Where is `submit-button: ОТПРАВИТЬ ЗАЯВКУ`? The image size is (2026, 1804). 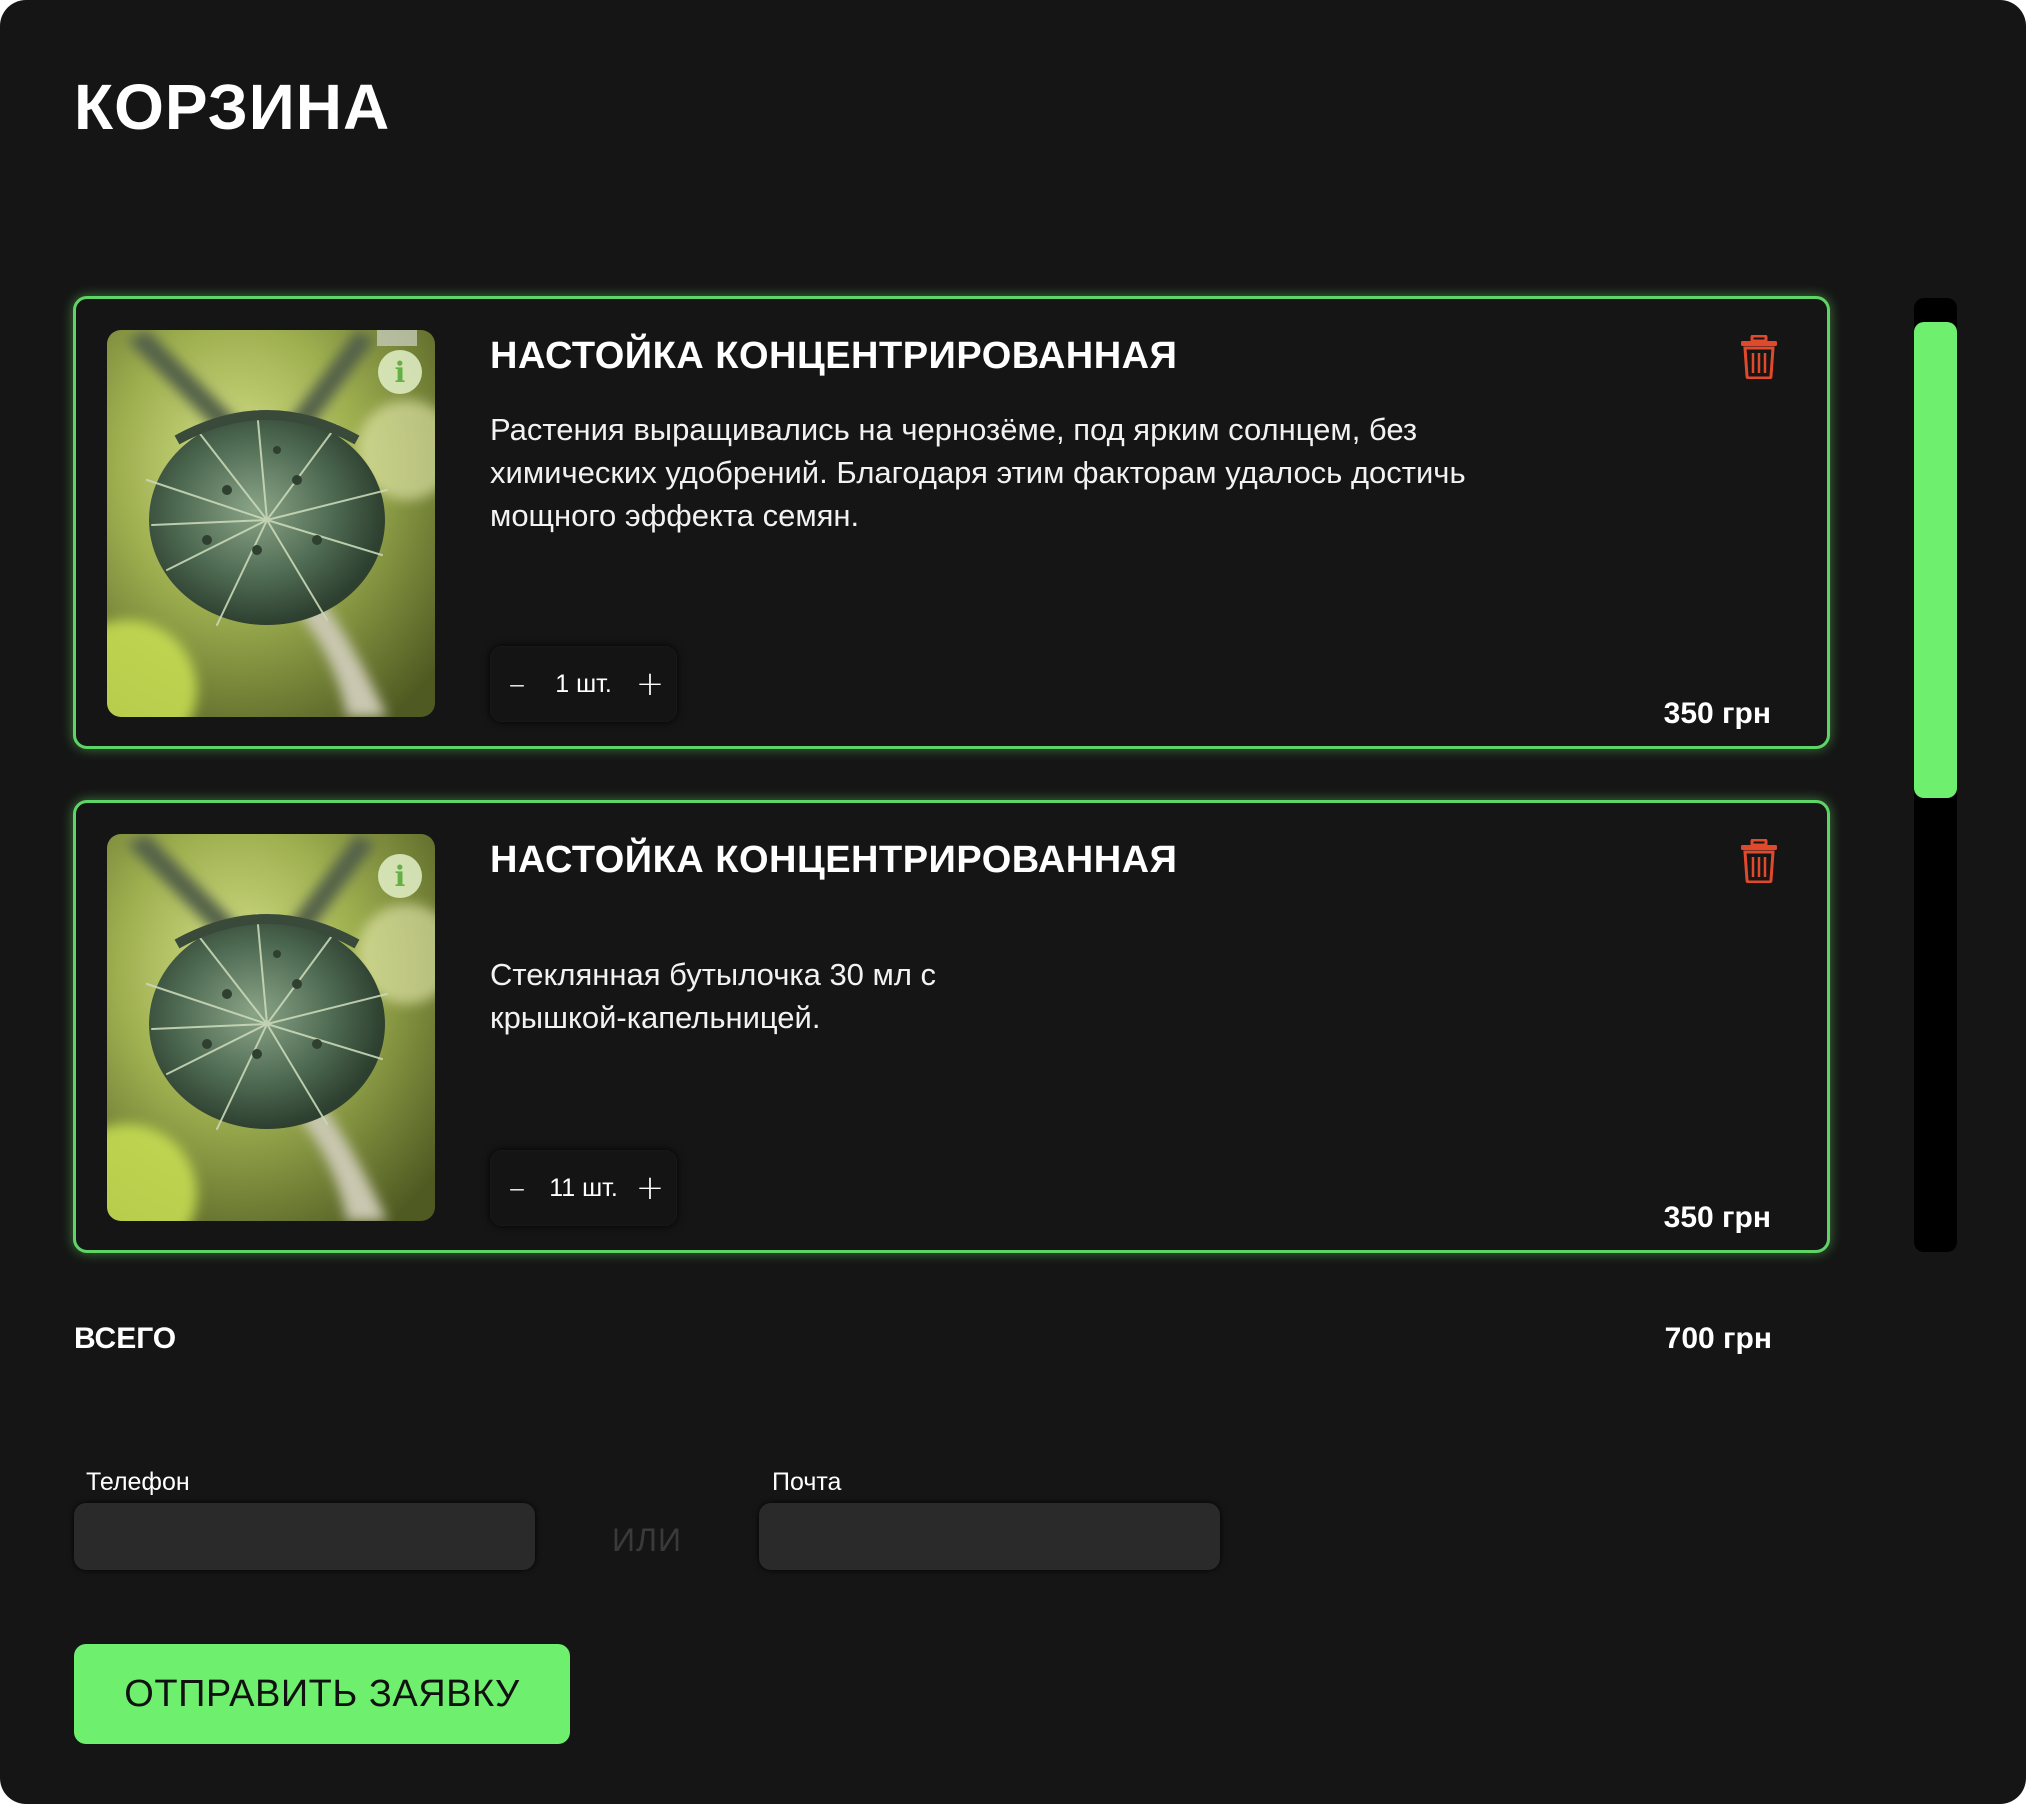
submit-button: ОТПРАВИТЬ ЗАЯВКУ is located at coordinates (322, 1694).